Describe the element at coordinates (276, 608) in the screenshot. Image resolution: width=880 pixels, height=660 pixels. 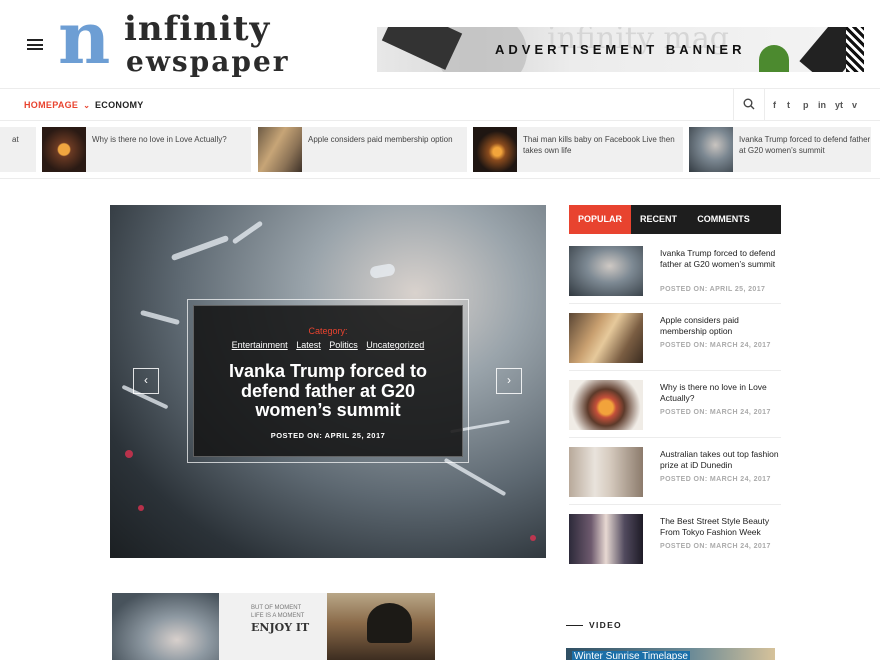
I see `note-text: BUT OF MOMENT` at that location.